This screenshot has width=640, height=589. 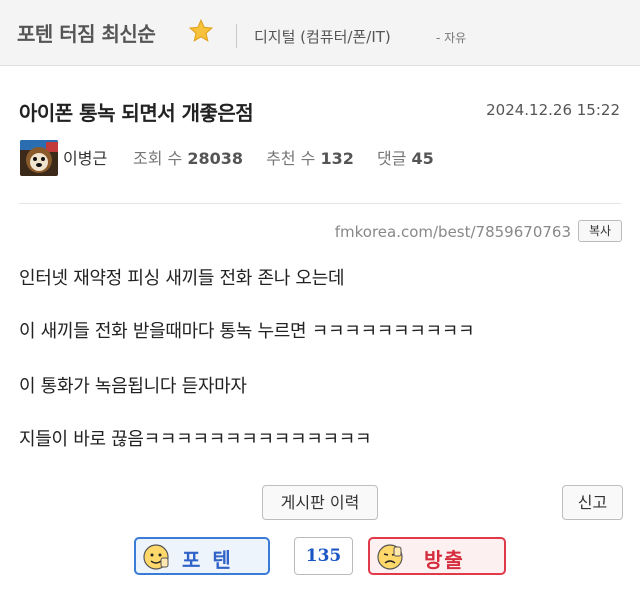 What do you see at coordinates (600, 231) in the screenshot?
I see `copy-button: 복사` at bounding box center [600, 231].